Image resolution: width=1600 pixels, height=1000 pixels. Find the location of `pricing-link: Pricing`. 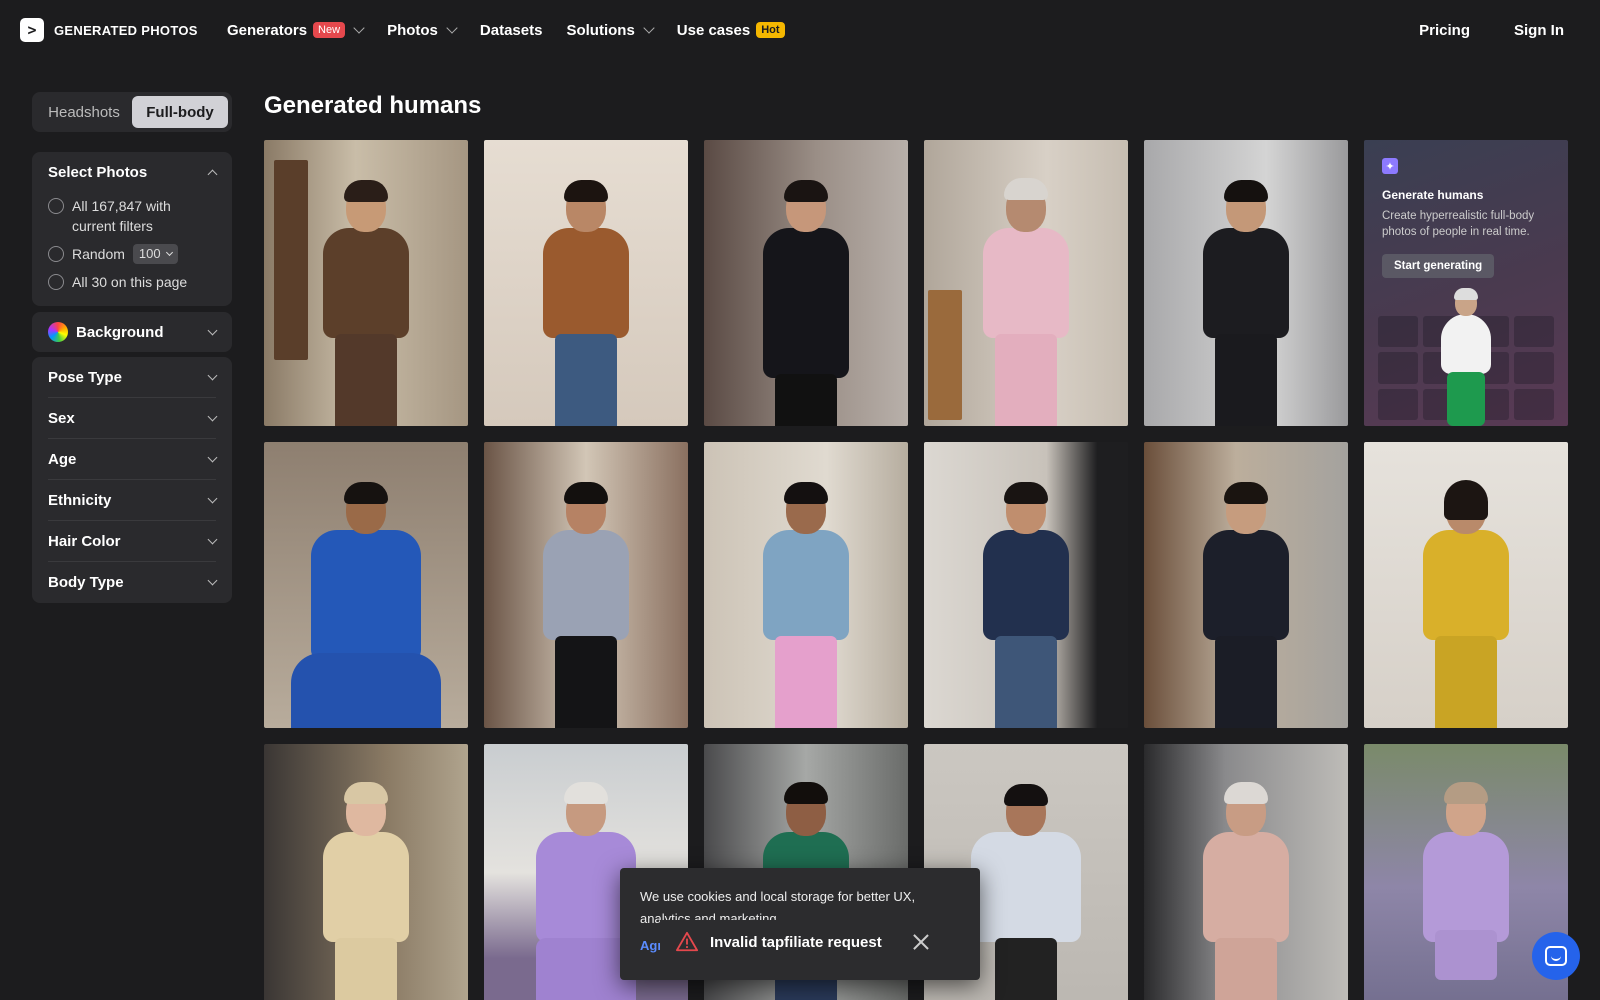

pricing-link: Pricing is located at coordinates (1444, 30).